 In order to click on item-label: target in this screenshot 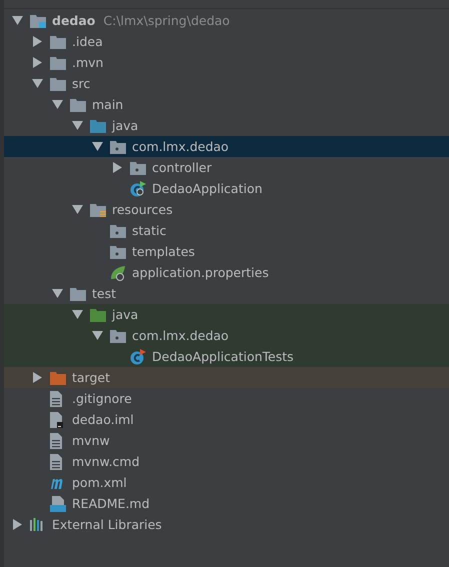, I will do `click(91, 377)`.